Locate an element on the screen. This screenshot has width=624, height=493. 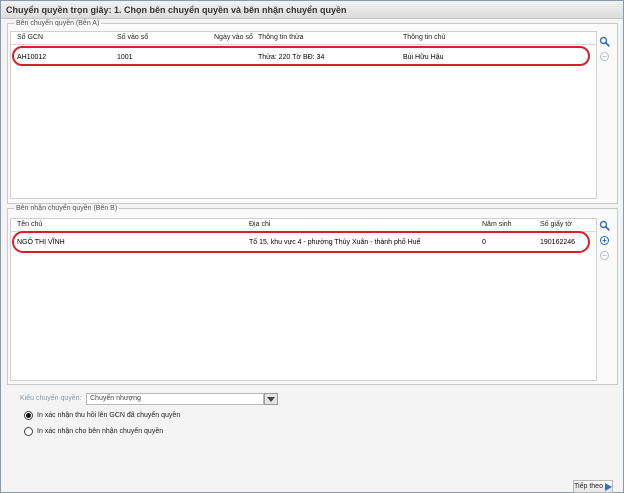
cell-nam-sinh: 0 is located at coordinates (484, 242).